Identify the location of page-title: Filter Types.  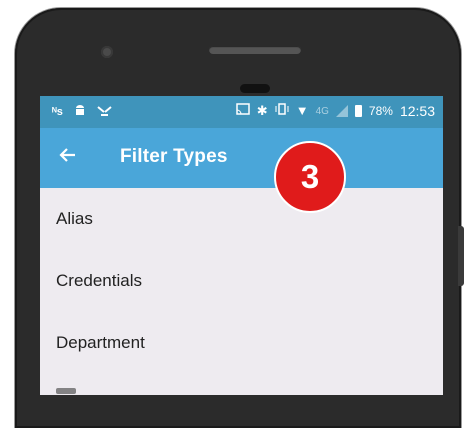
(174, 156).